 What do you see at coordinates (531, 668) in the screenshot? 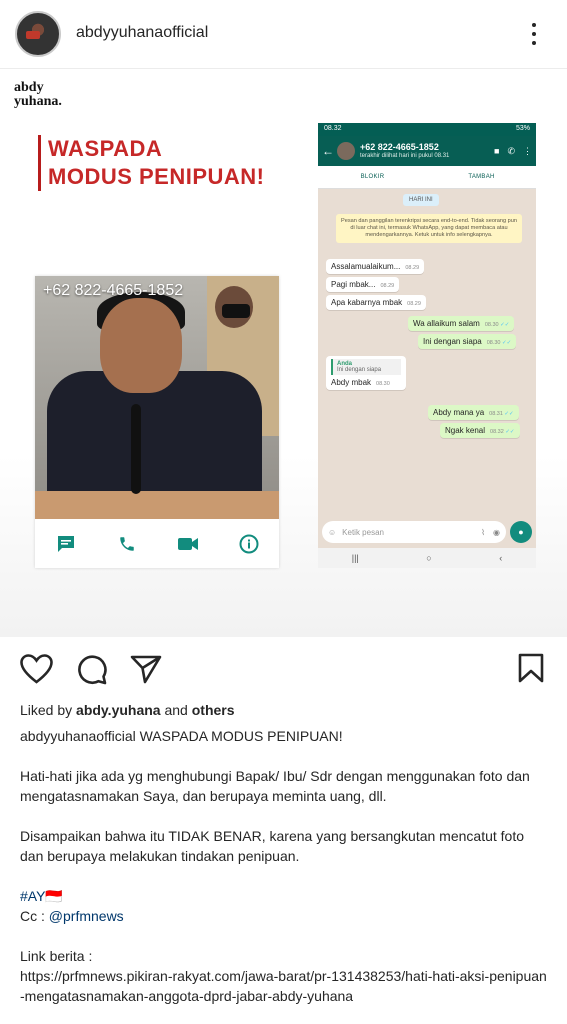
I see `bookmark-icon` at bounding box center [531, 668].